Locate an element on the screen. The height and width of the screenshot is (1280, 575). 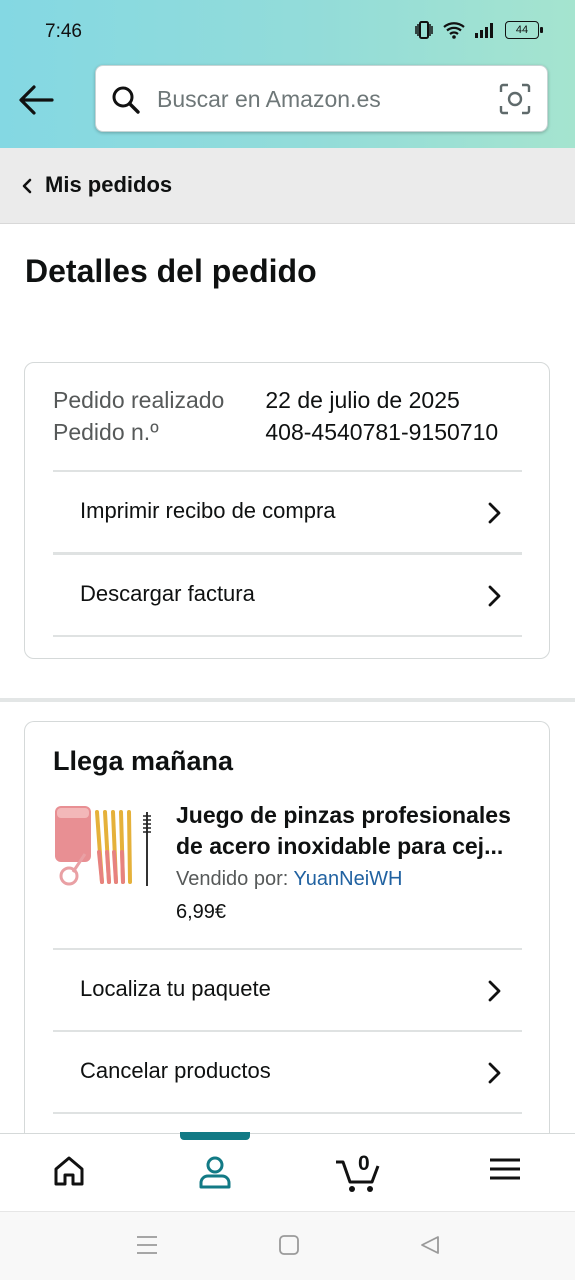
recent-apps-icon is located at coordinates (147, 1245).